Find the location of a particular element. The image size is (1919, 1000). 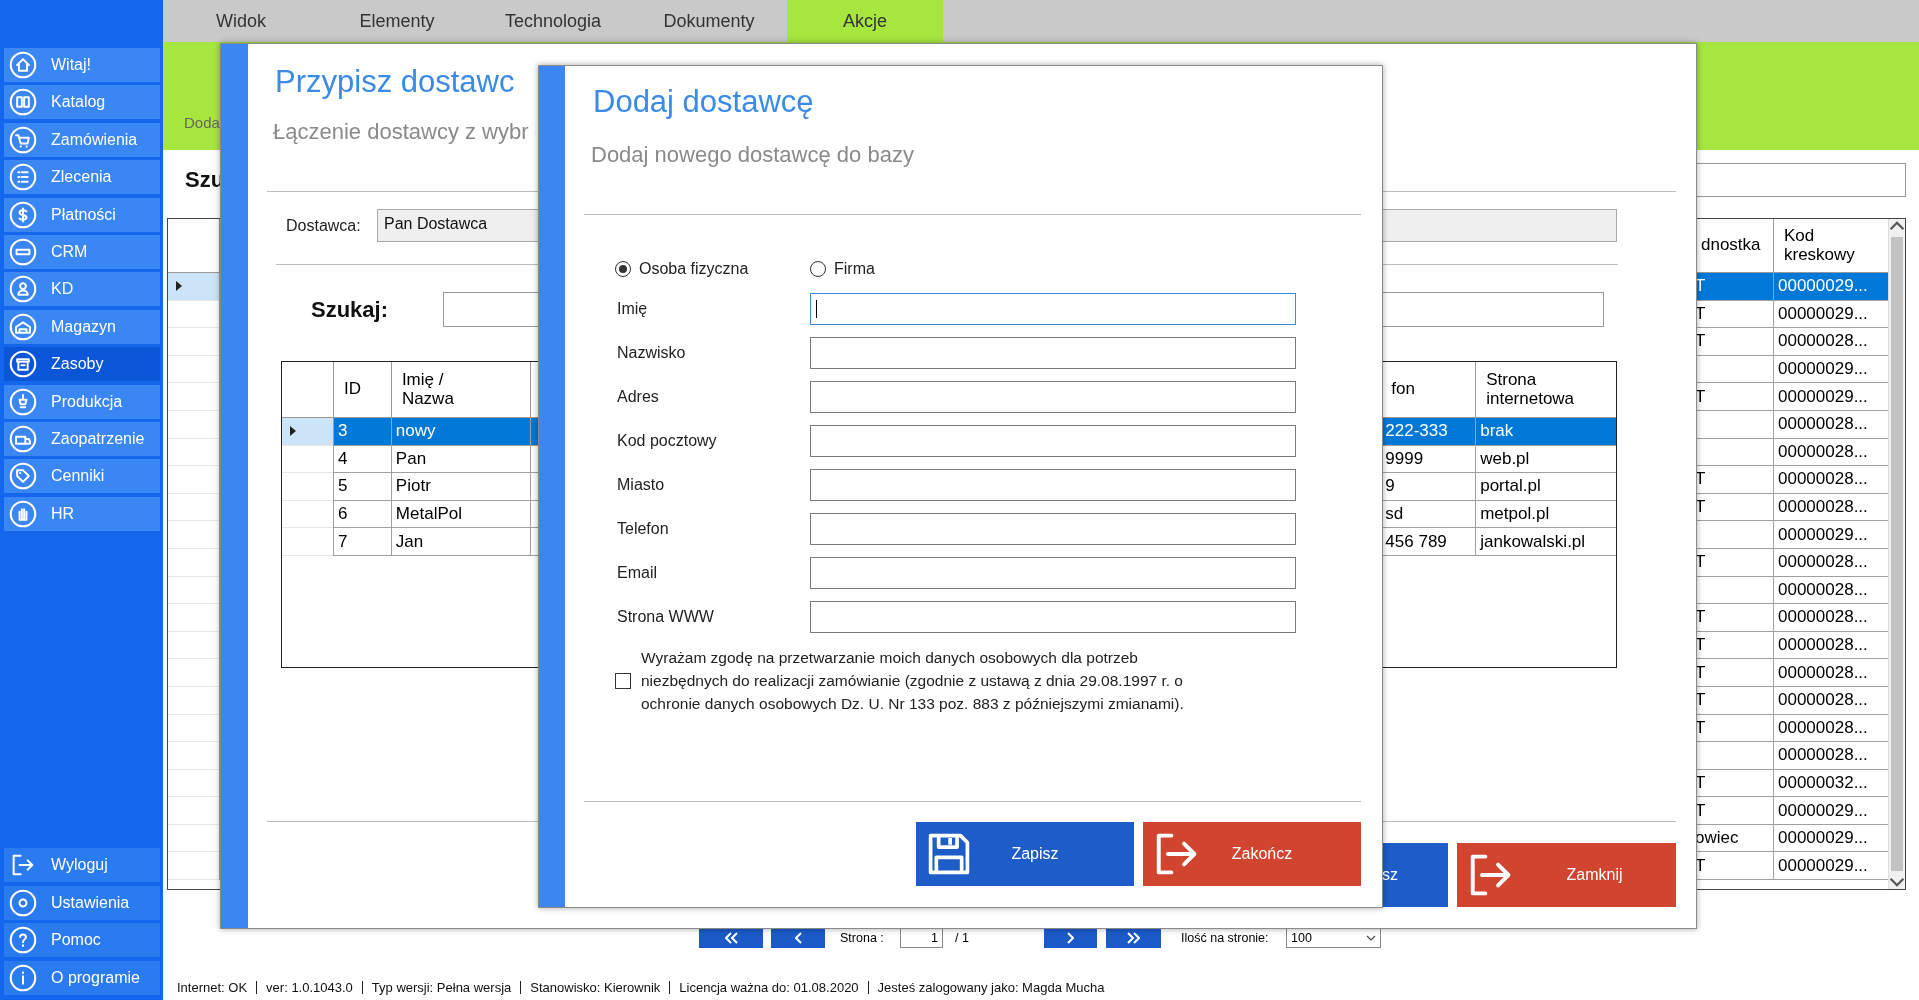

menu-tab: Elementy is located at coordinates (397, 21).